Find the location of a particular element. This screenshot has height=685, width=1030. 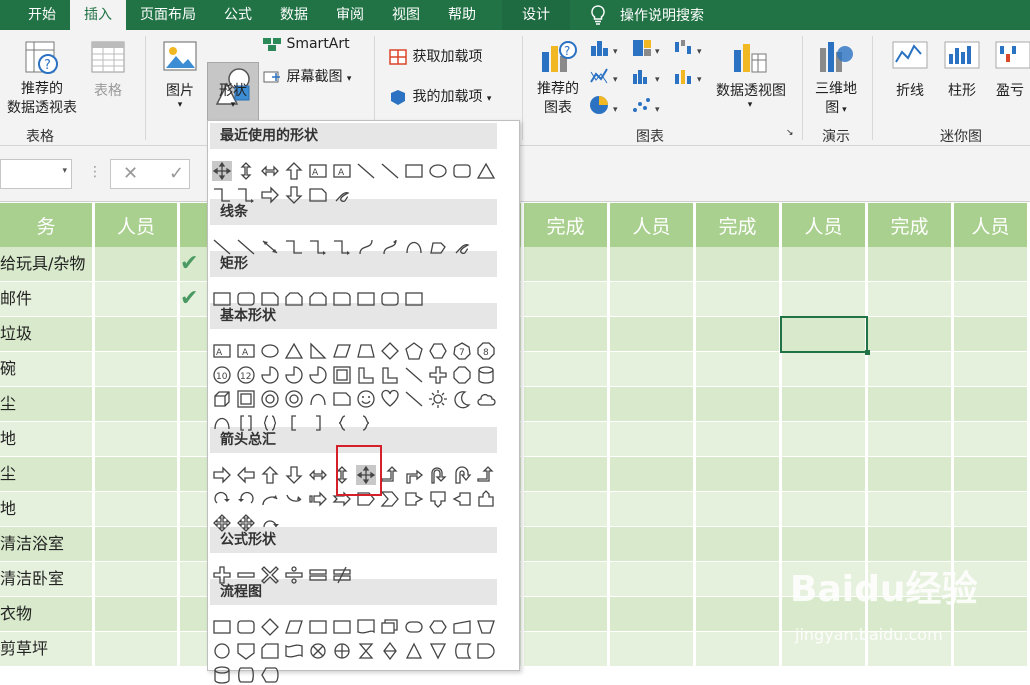

shape-tape-icon is located at coordinates (294, 651).